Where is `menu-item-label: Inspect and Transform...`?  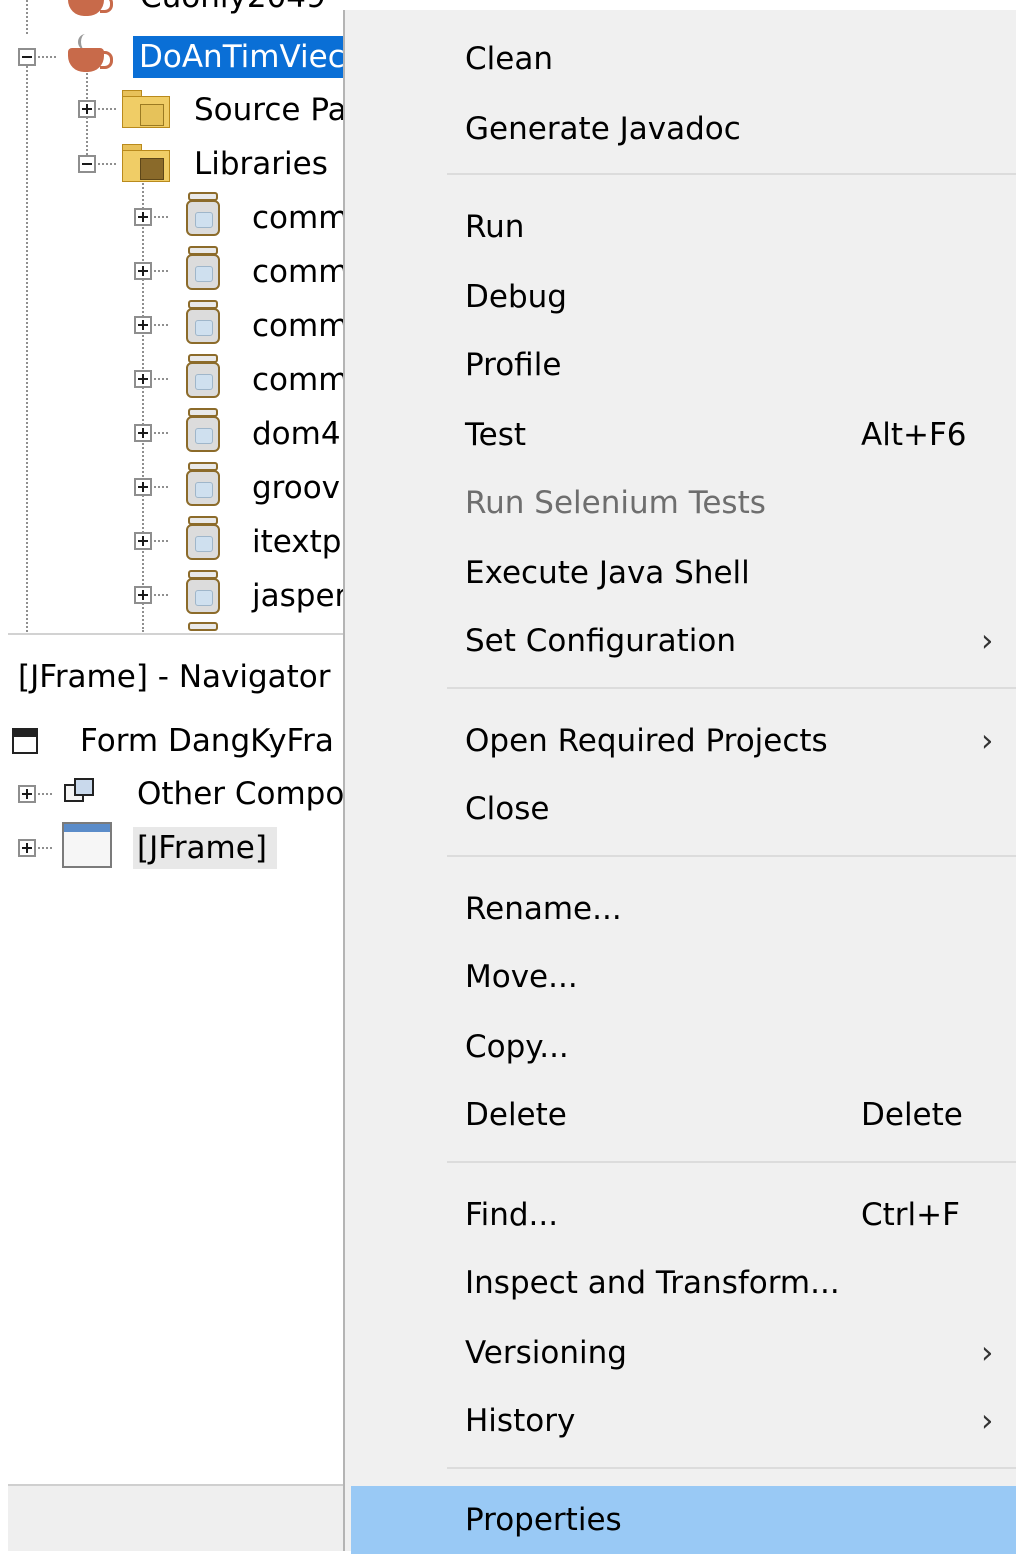 menu-item-label: Inspect and Transform... is located at coordinates (652, 1283).